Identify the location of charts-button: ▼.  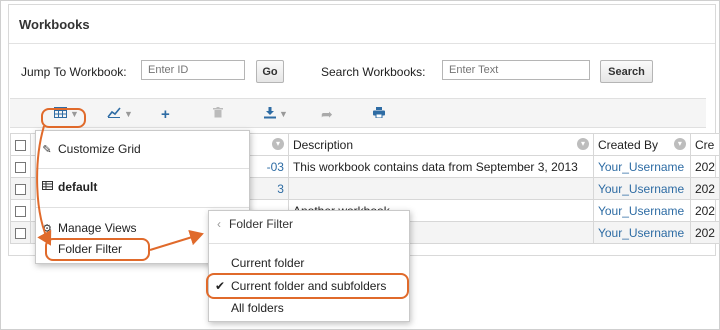
(120, 114).